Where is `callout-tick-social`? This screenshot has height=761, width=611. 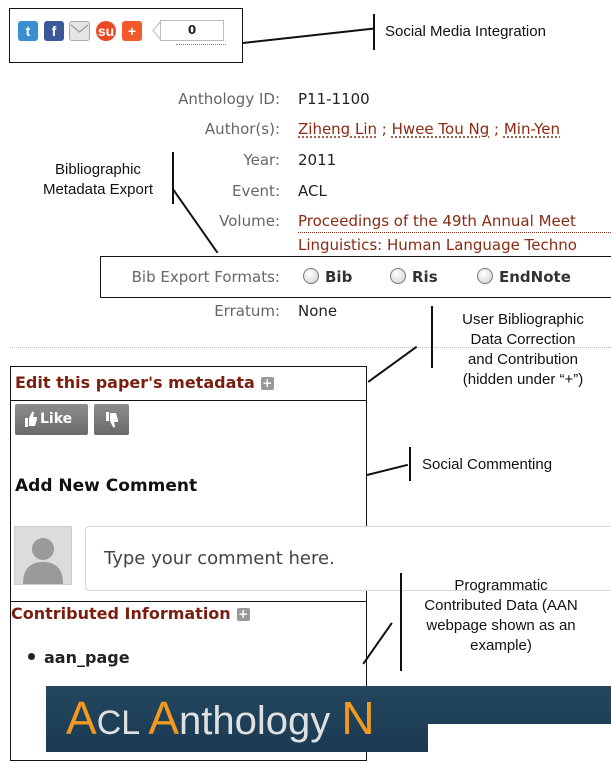
callout-tick-social is located at coordinates (374, 32).